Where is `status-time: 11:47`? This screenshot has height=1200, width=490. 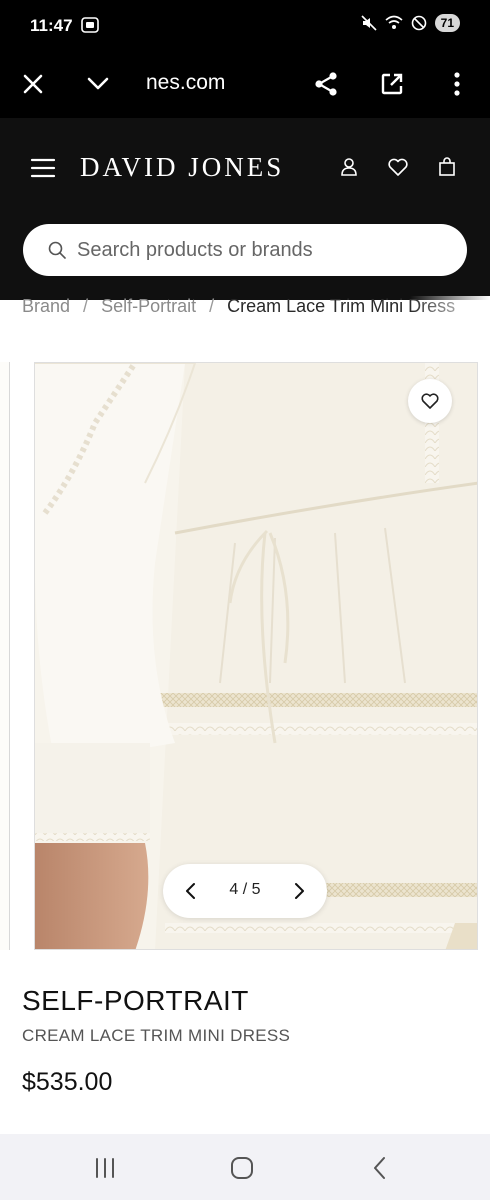
status-time: 11:47 is located at coordinates (51, 25).